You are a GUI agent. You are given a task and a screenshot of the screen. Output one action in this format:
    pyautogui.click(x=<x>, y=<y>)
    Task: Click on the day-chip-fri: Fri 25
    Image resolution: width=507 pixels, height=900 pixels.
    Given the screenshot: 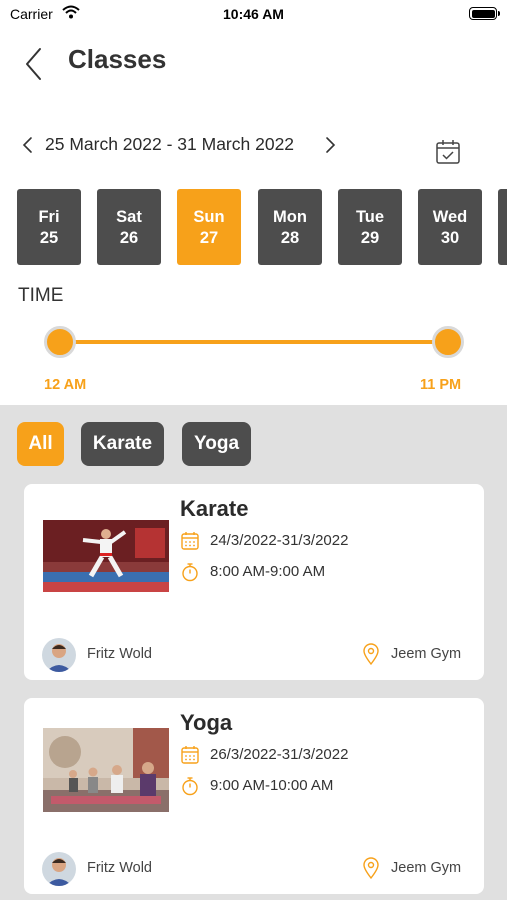 What is the action you would take?
    pyautogui.click(x=49, y=227)
    